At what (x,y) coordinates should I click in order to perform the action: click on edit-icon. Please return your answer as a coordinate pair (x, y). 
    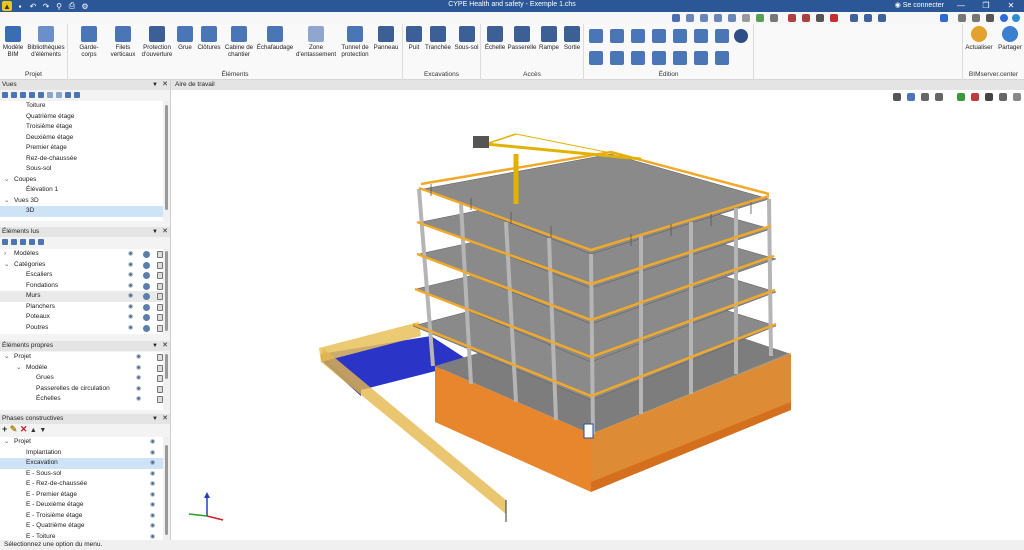
    Looking at the image, I should click on (596, 36).